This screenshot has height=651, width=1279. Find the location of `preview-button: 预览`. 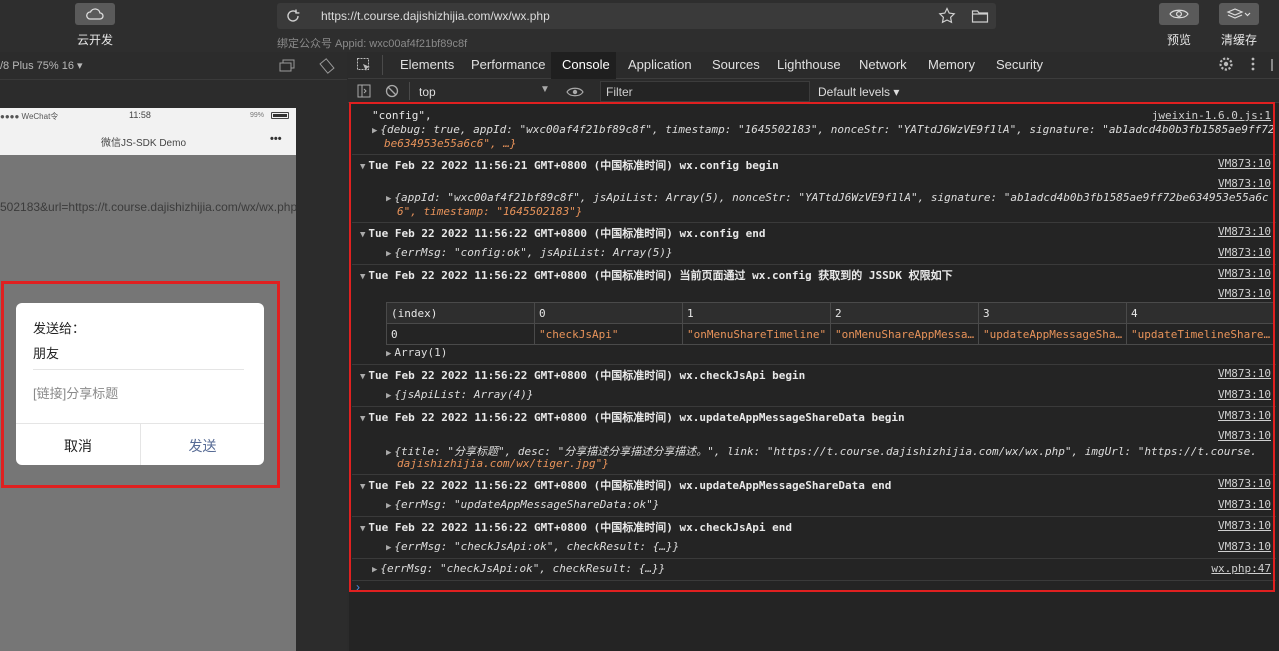

preview-button: 预览 is located at coordinates (1179, 25).